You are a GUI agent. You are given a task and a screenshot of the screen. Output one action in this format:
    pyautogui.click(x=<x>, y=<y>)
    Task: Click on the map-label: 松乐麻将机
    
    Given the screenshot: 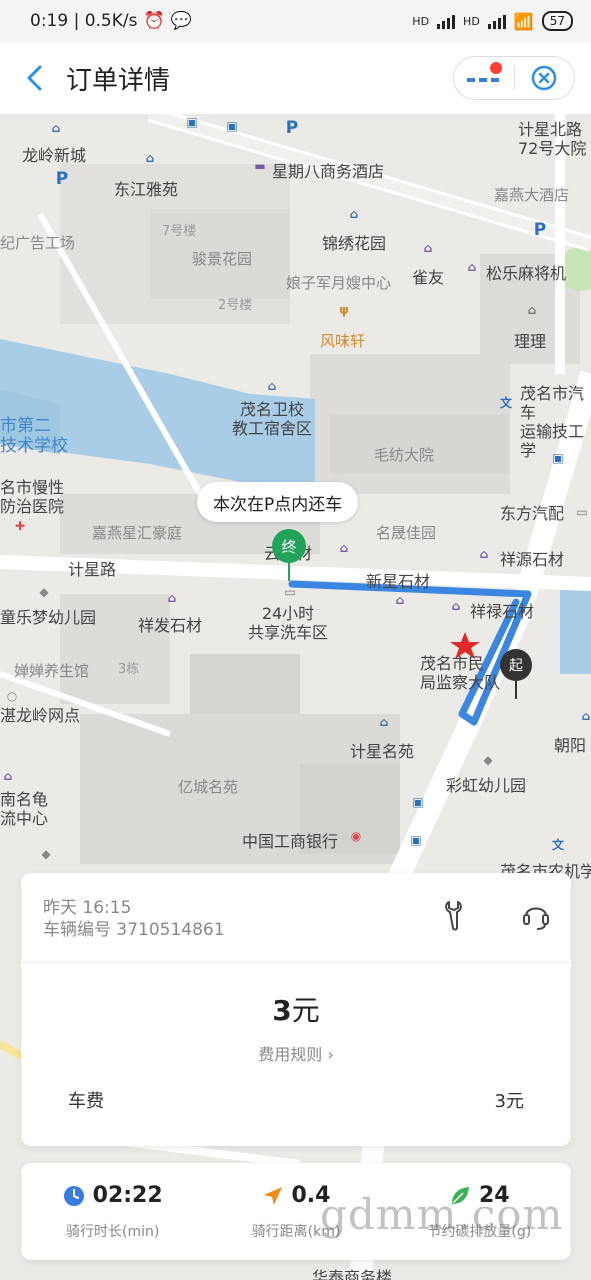 What is the action you would take?
    pyautogui.click(x=526, y=273)
    